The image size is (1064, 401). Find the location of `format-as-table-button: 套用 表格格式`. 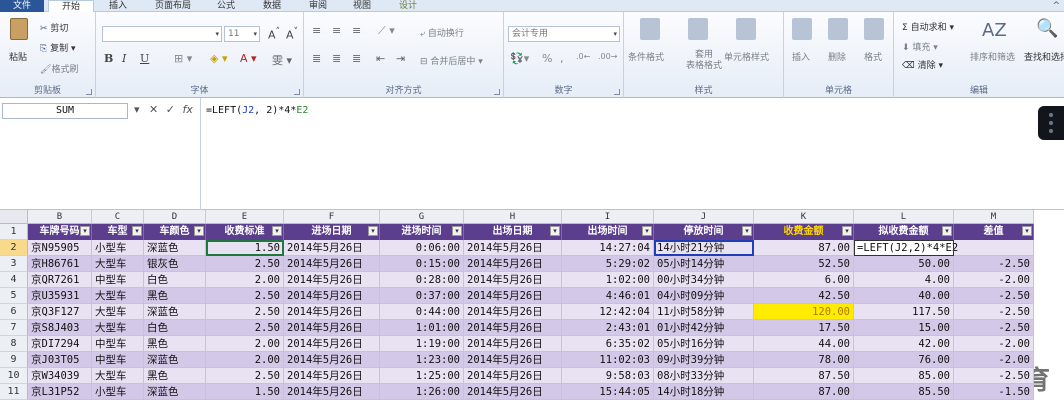

format-as-table-button: 套用 表格格式 is located at coordinates (704, 61).